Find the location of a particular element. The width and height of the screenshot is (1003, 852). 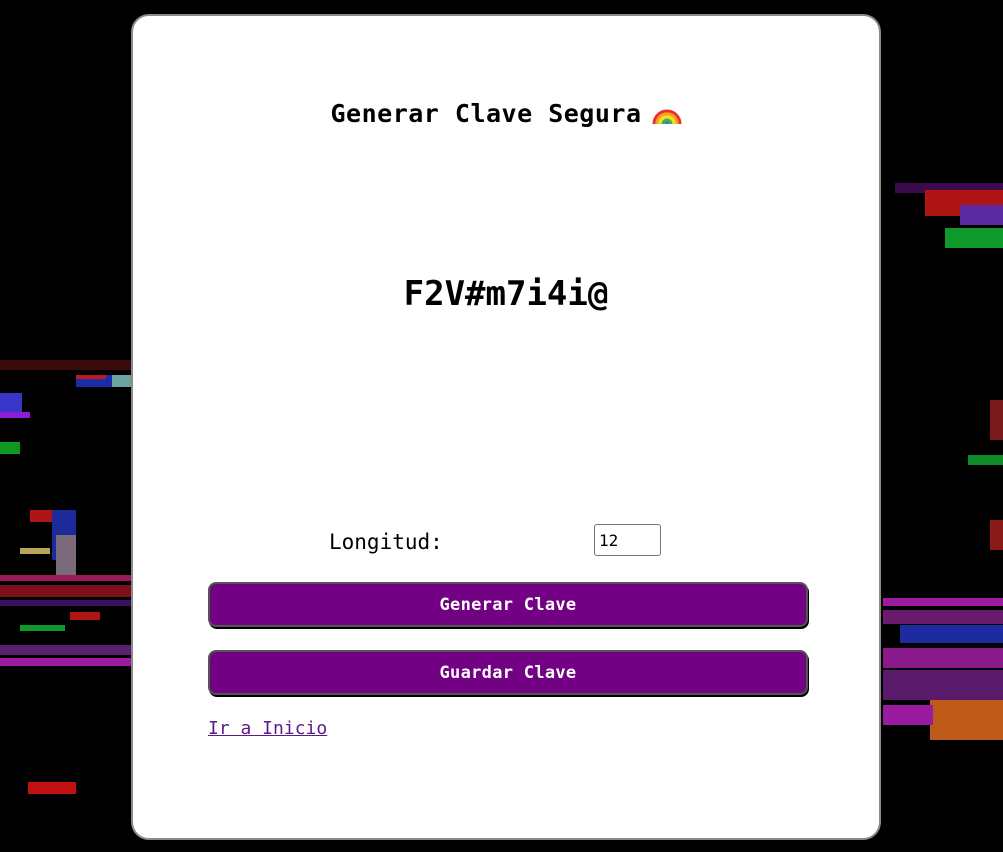

generate-password-button: Generar Clave is located at coordinates (508, 604).